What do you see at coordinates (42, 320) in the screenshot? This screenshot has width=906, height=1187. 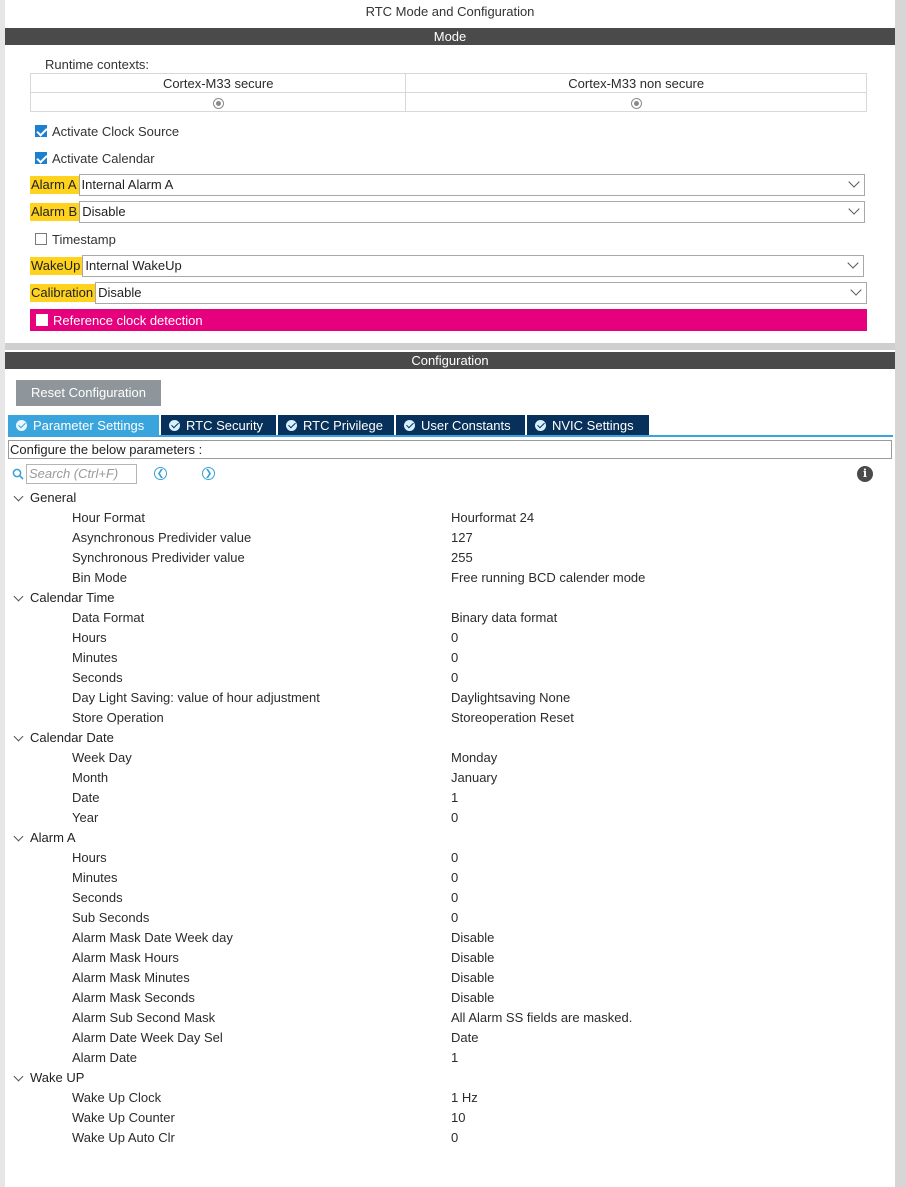 I see `reference-clock-detection-checkbox` at bounding box center [42, 320].